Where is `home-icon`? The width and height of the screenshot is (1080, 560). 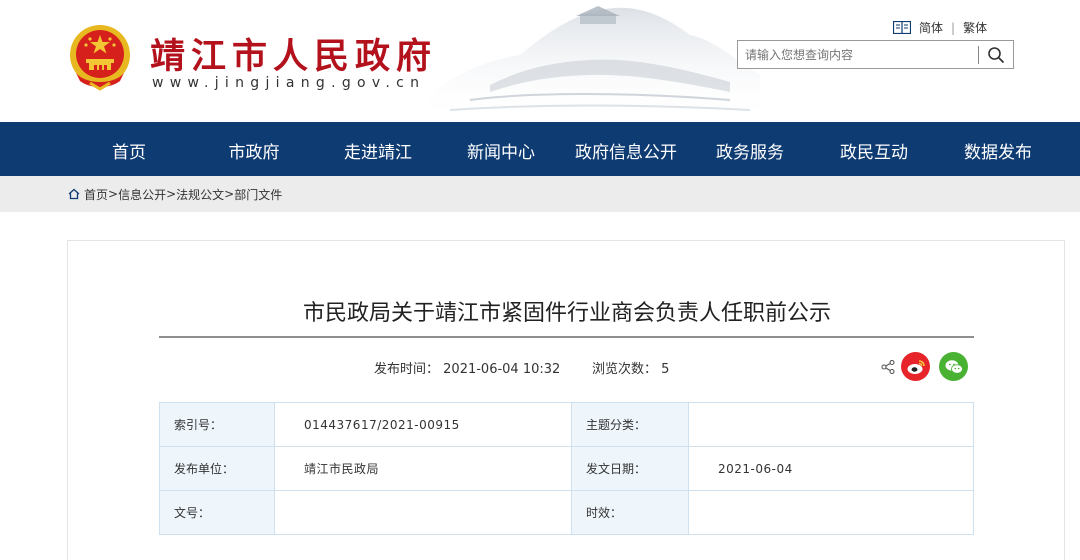
home-icon is located at coordinates (74, 194).